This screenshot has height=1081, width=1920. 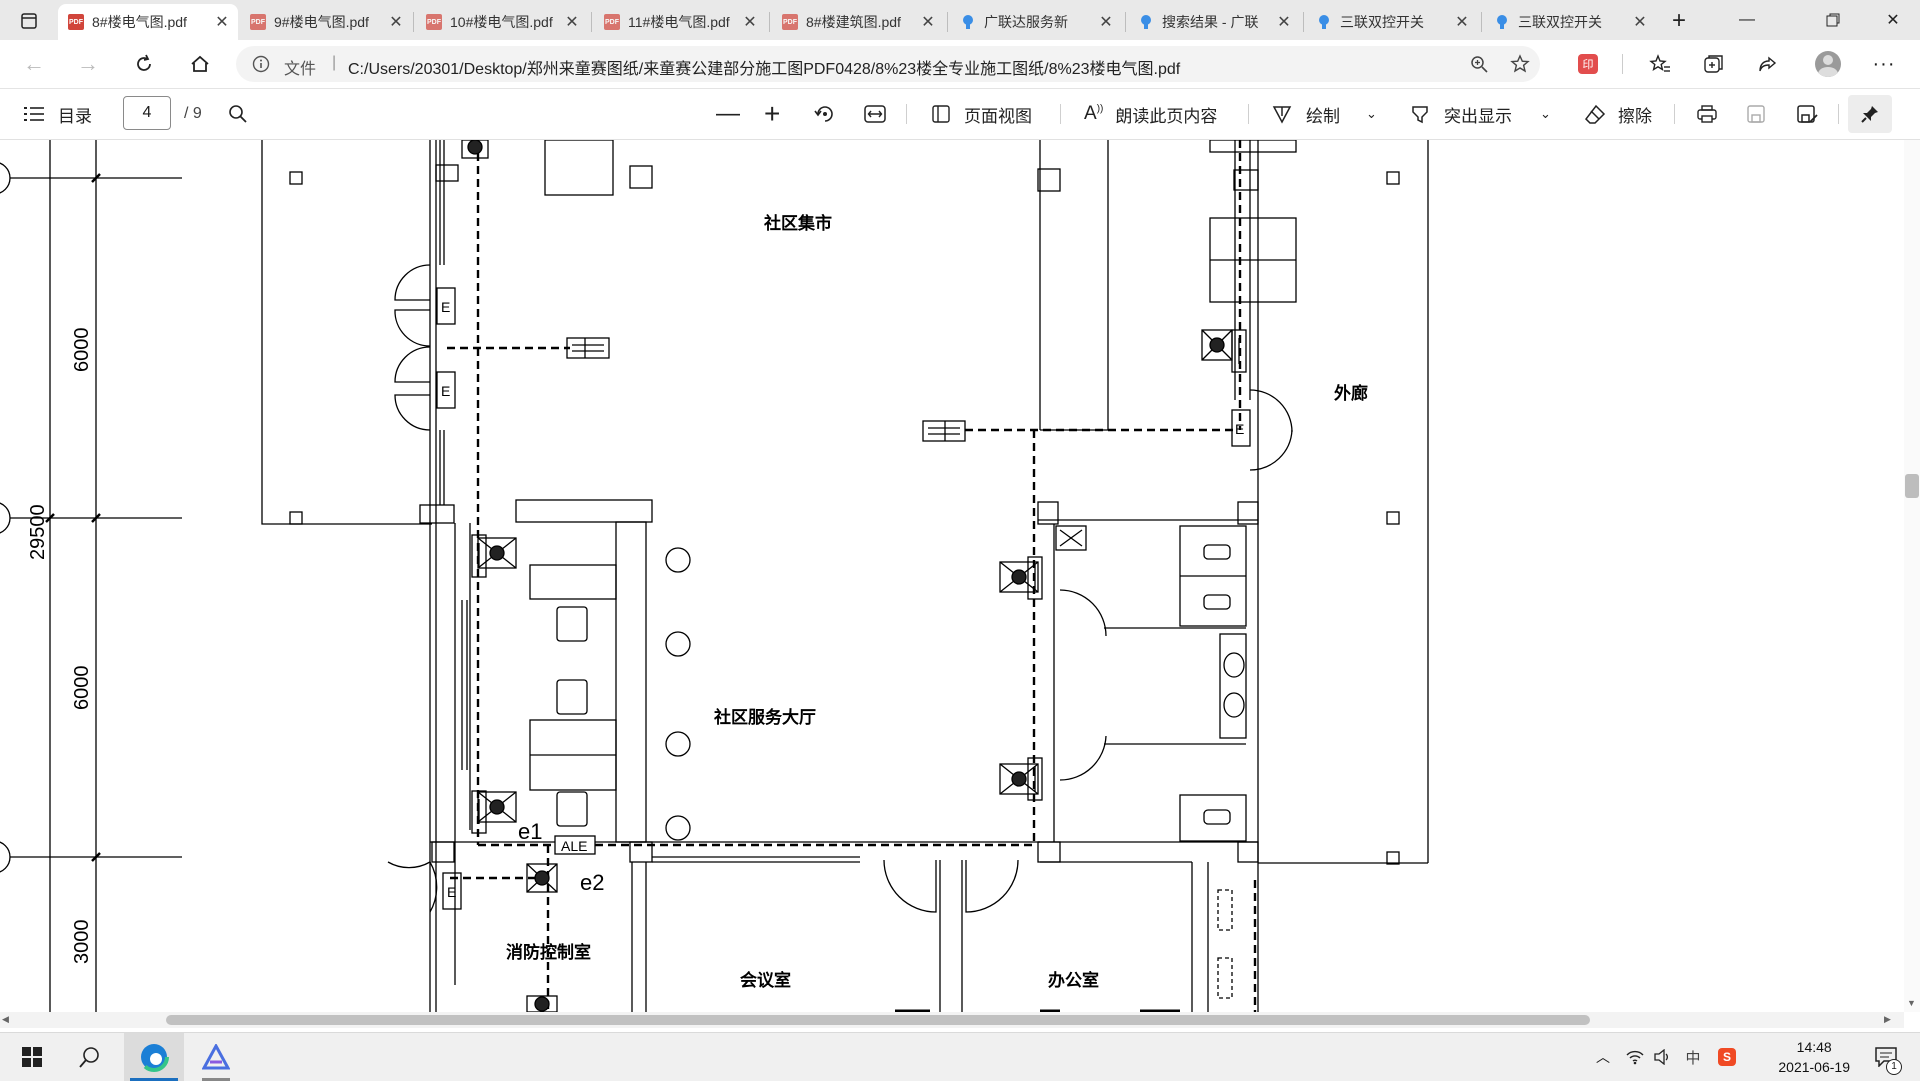 I want to click on add-favorite-icon, so click(x=1520, y=64).